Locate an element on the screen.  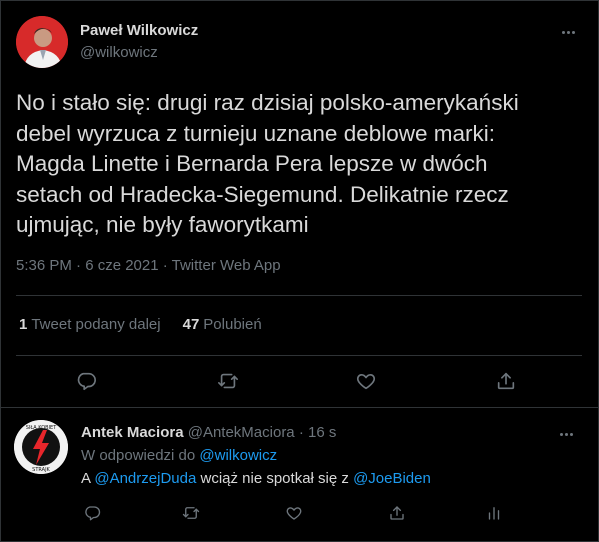
like-label: Polubień is located at coordinates (232, 324).